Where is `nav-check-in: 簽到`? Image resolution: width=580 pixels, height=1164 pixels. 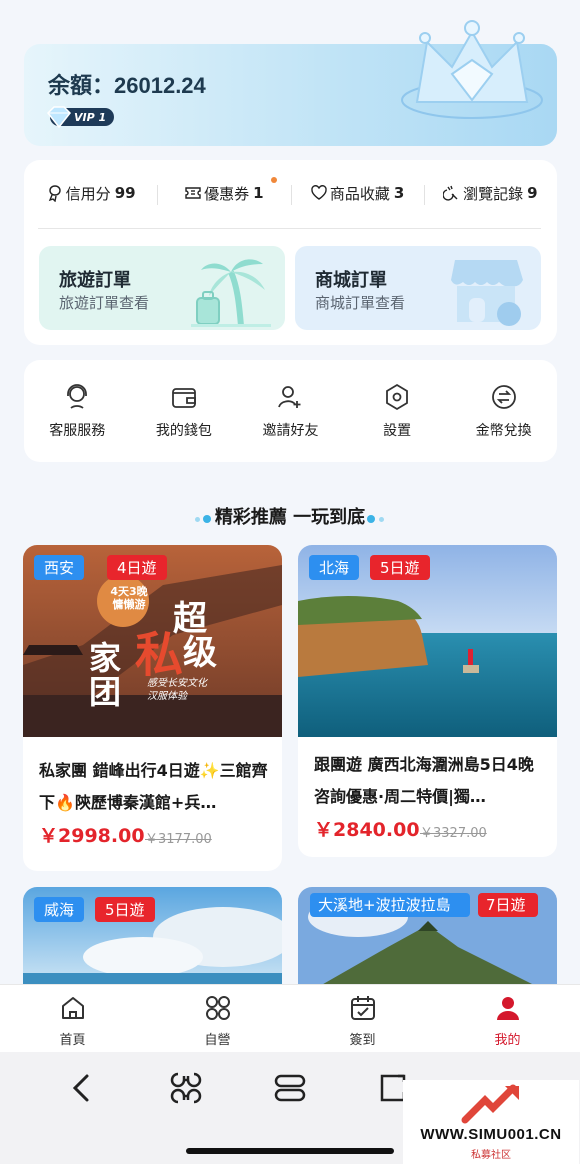 nav-check-in: 簽到 is located at coordinates (362, 1018).